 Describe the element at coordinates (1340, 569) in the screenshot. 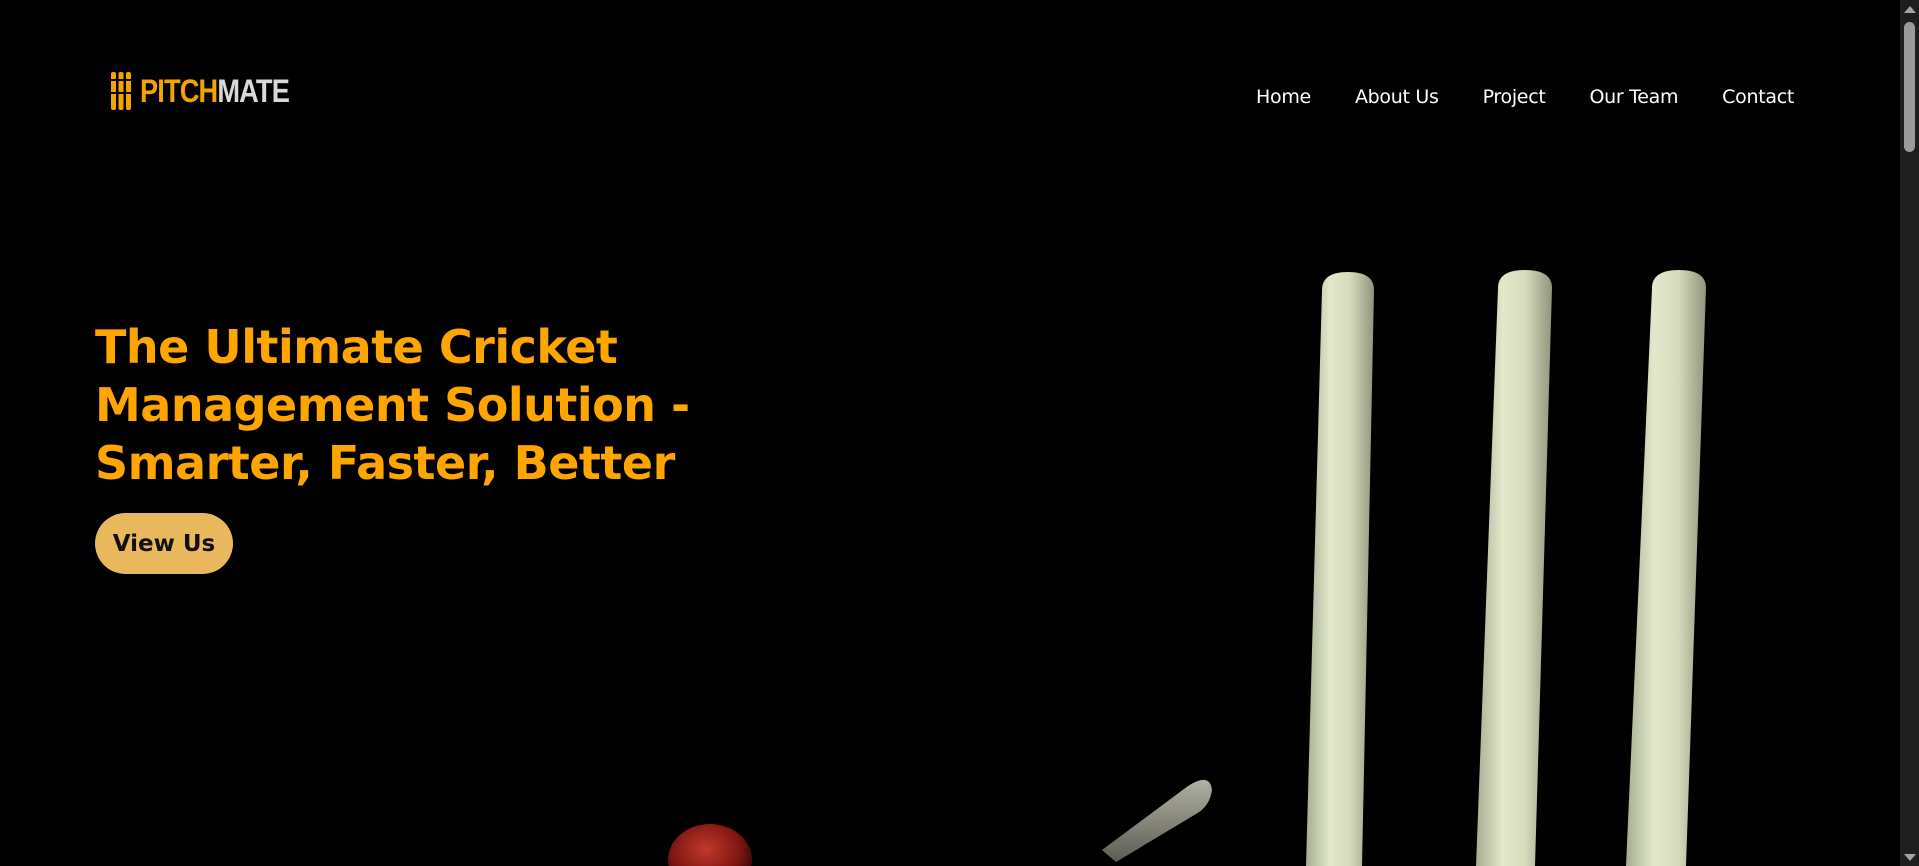

I see `stump-left` at that location.